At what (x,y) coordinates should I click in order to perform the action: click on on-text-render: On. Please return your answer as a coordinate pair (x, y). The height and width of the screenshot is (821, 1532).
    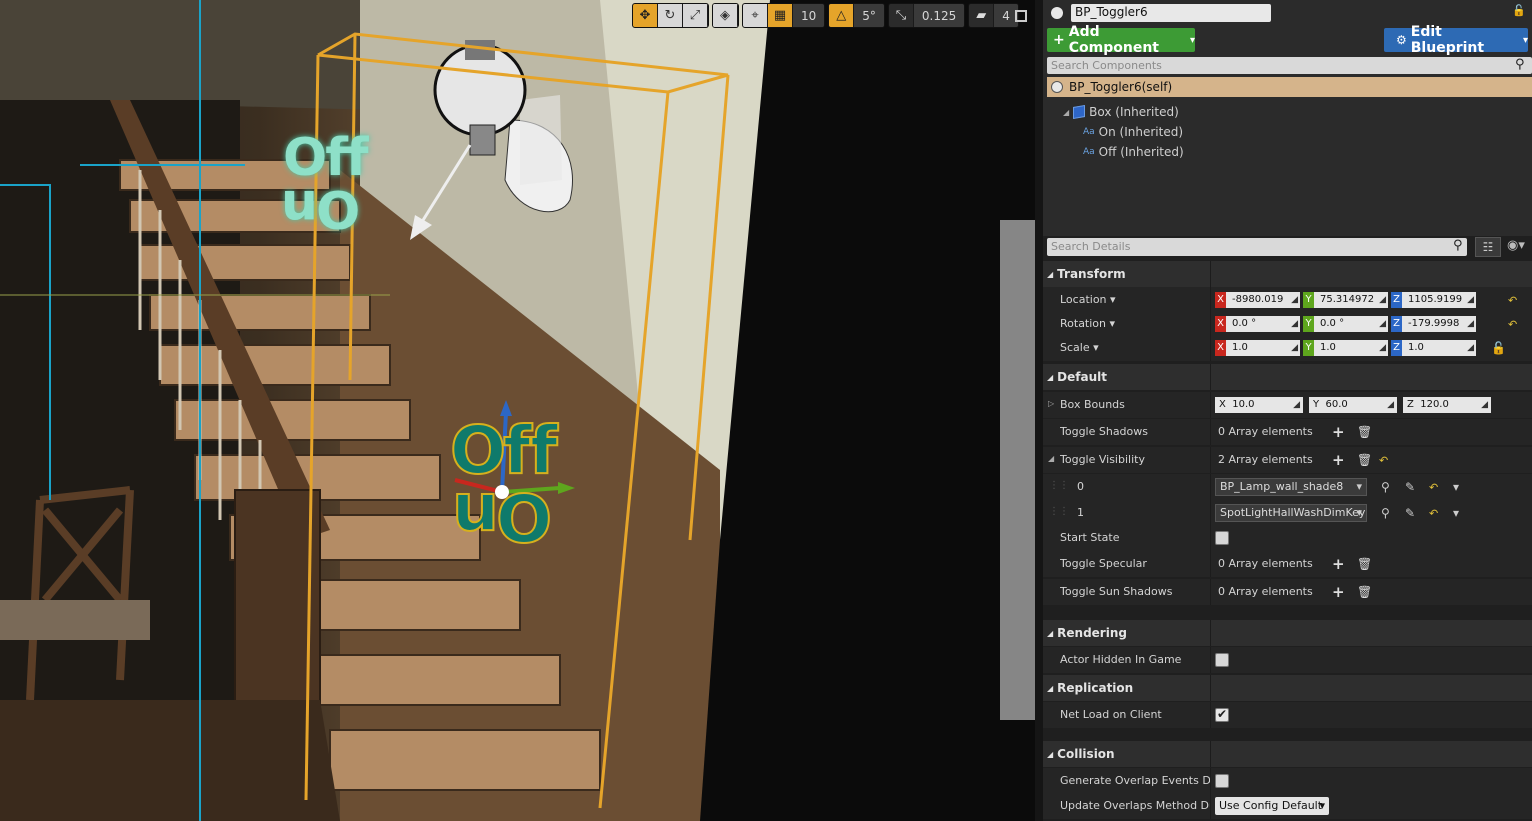
    Looking at the image, I should click on (503, 516).